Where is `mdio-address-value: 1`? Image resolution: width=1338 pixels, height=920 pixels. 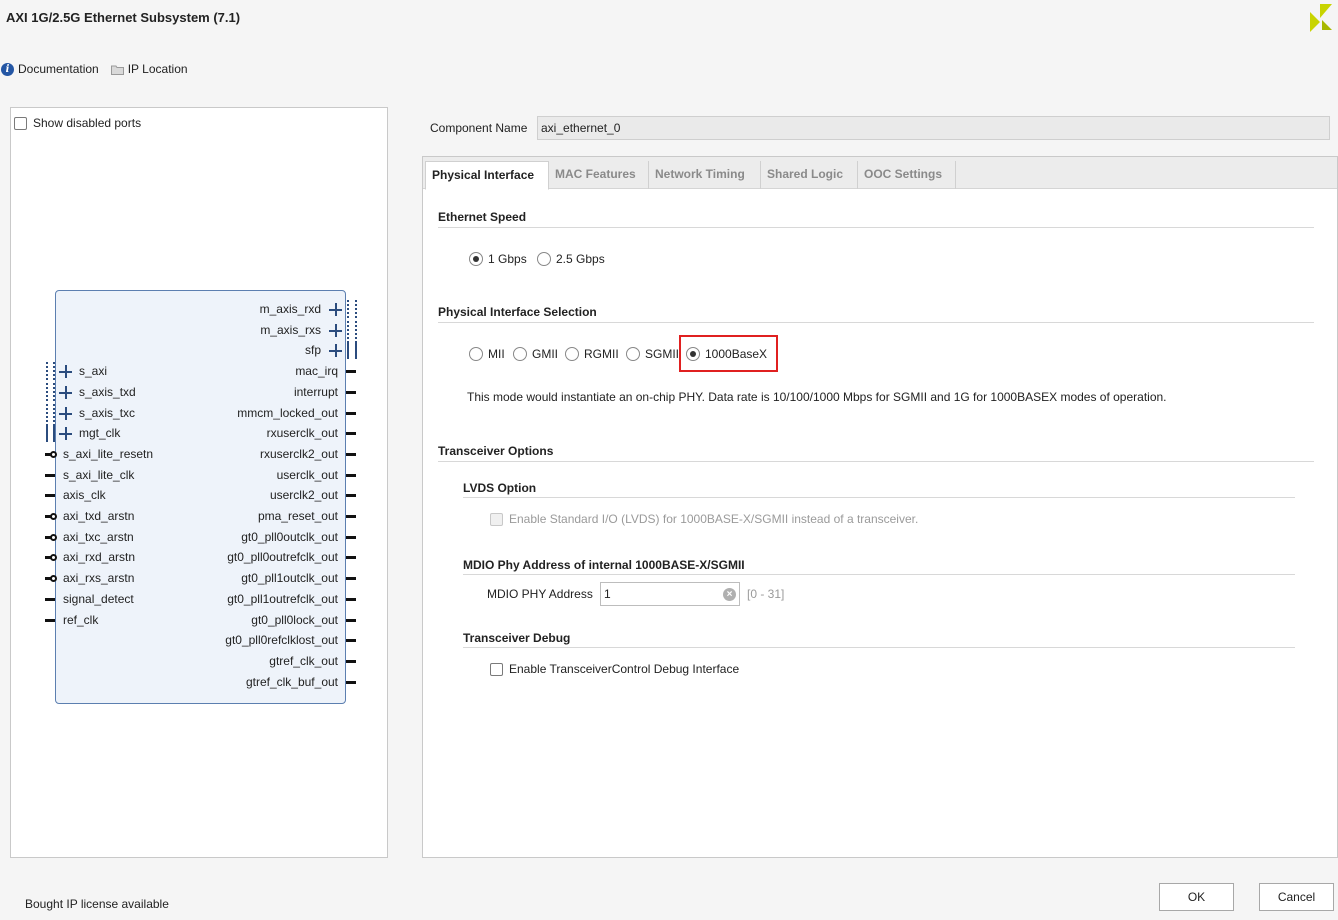 mdio-address-value: 1 is located at coordinates (607, 594).